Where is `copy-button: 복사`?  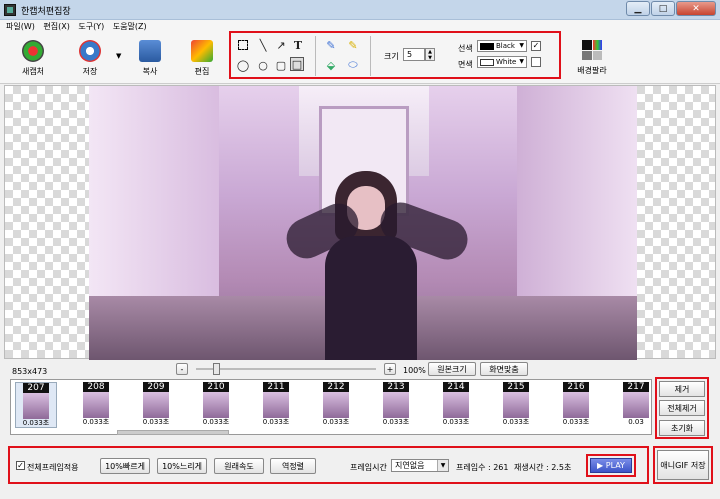
copy-button: 복사 is located at coordinates (150, 58).